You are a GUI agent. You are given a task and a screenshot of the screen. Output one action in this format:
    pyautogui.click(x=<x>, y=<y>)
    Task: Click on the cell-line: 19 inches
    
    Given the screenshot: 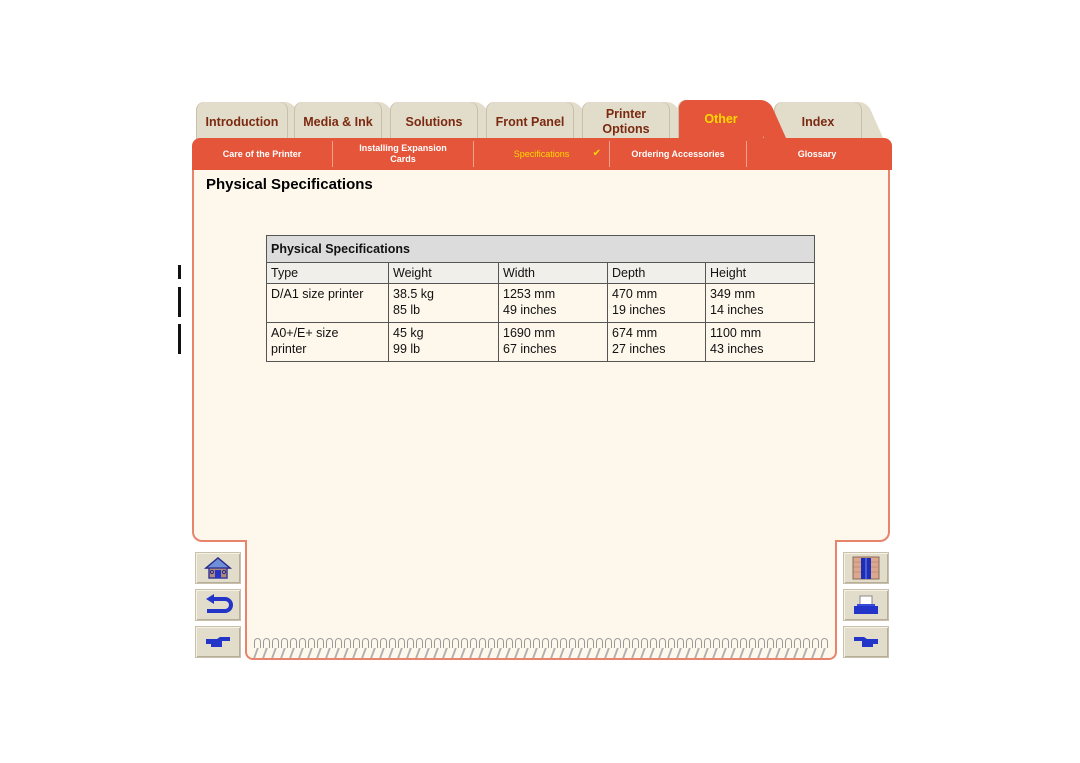 What is the action you would take?
    pyautogui.click(x=639, y=310)
    